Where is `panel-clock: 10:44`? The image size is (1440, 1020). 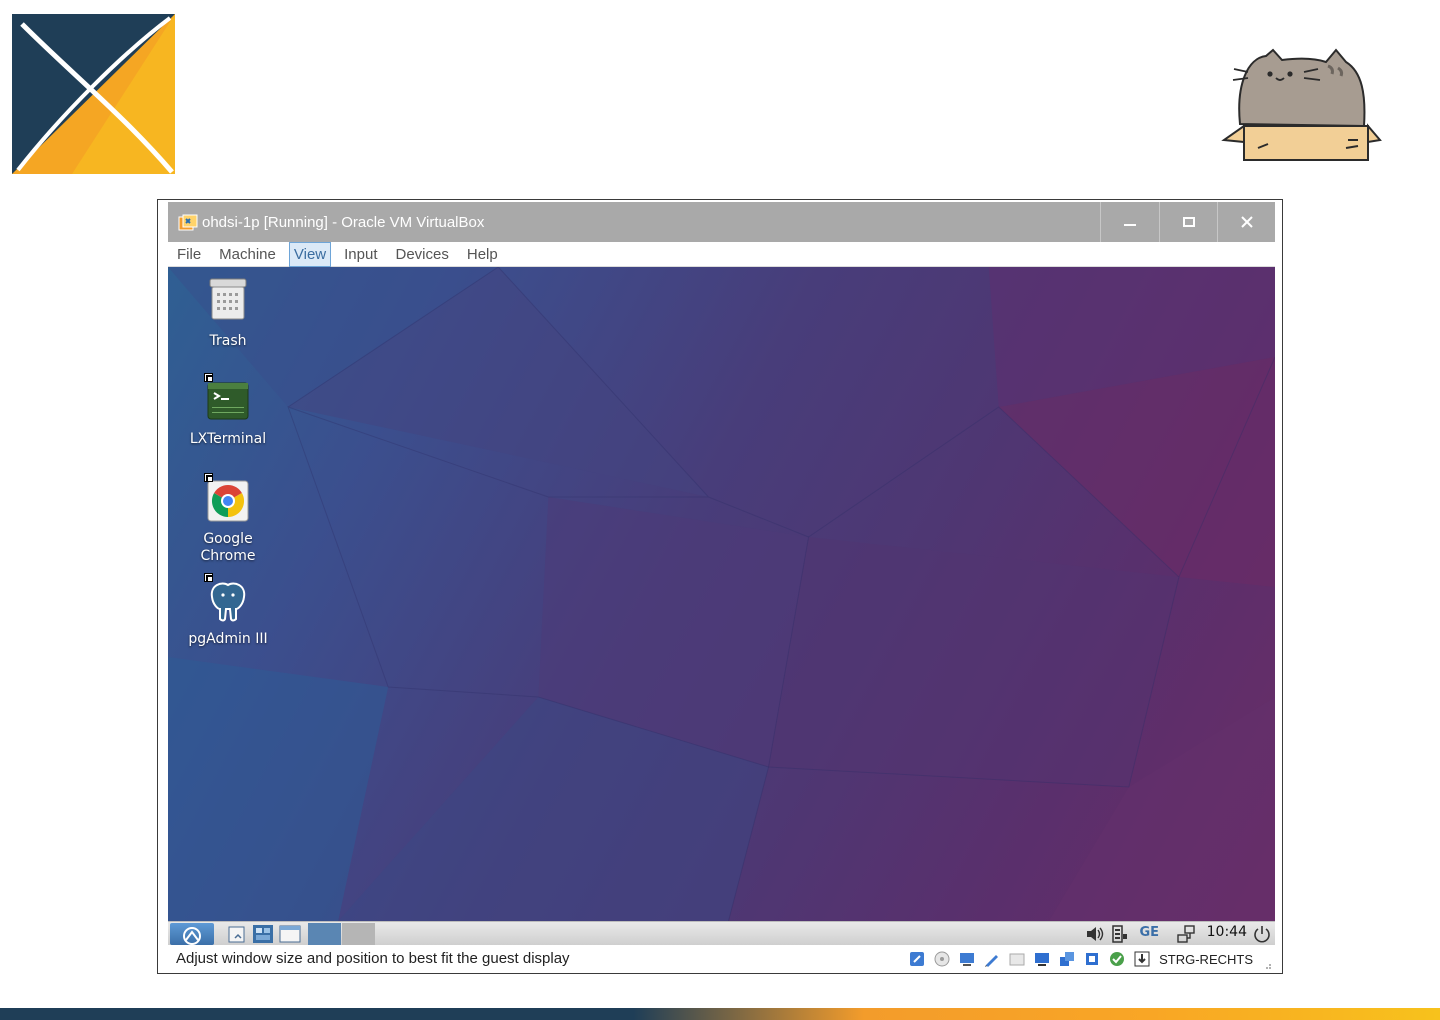
panel-clock: 10:44 is located at coordinates (1227, 932).